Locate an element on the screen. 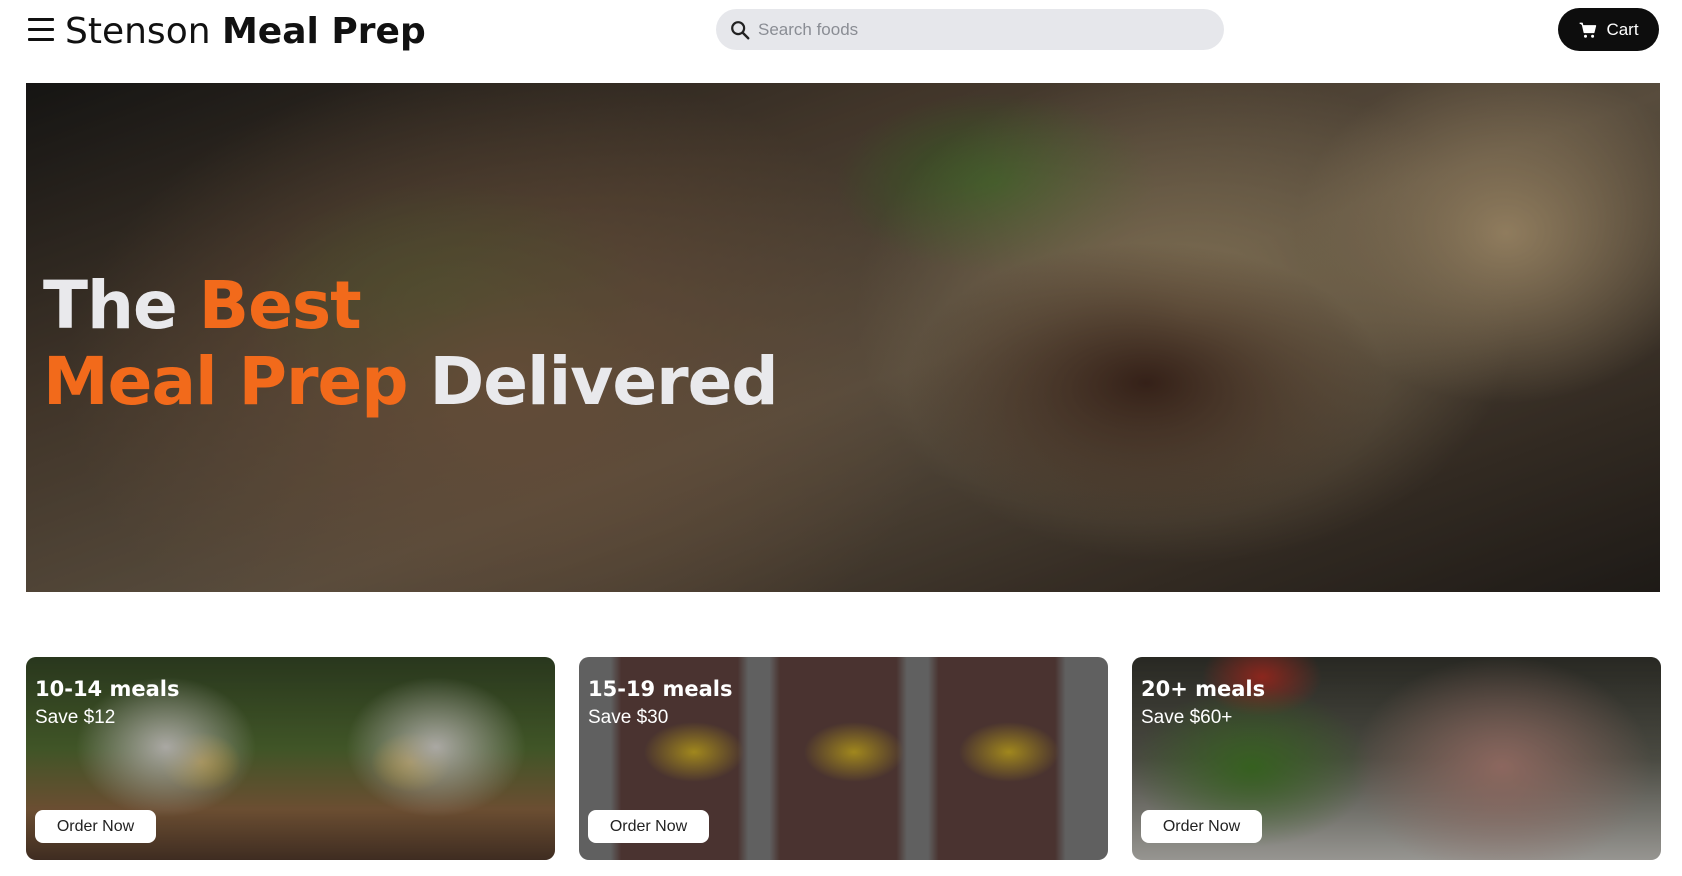  card-savings: Save $30 is located at coordinates (628, 717).